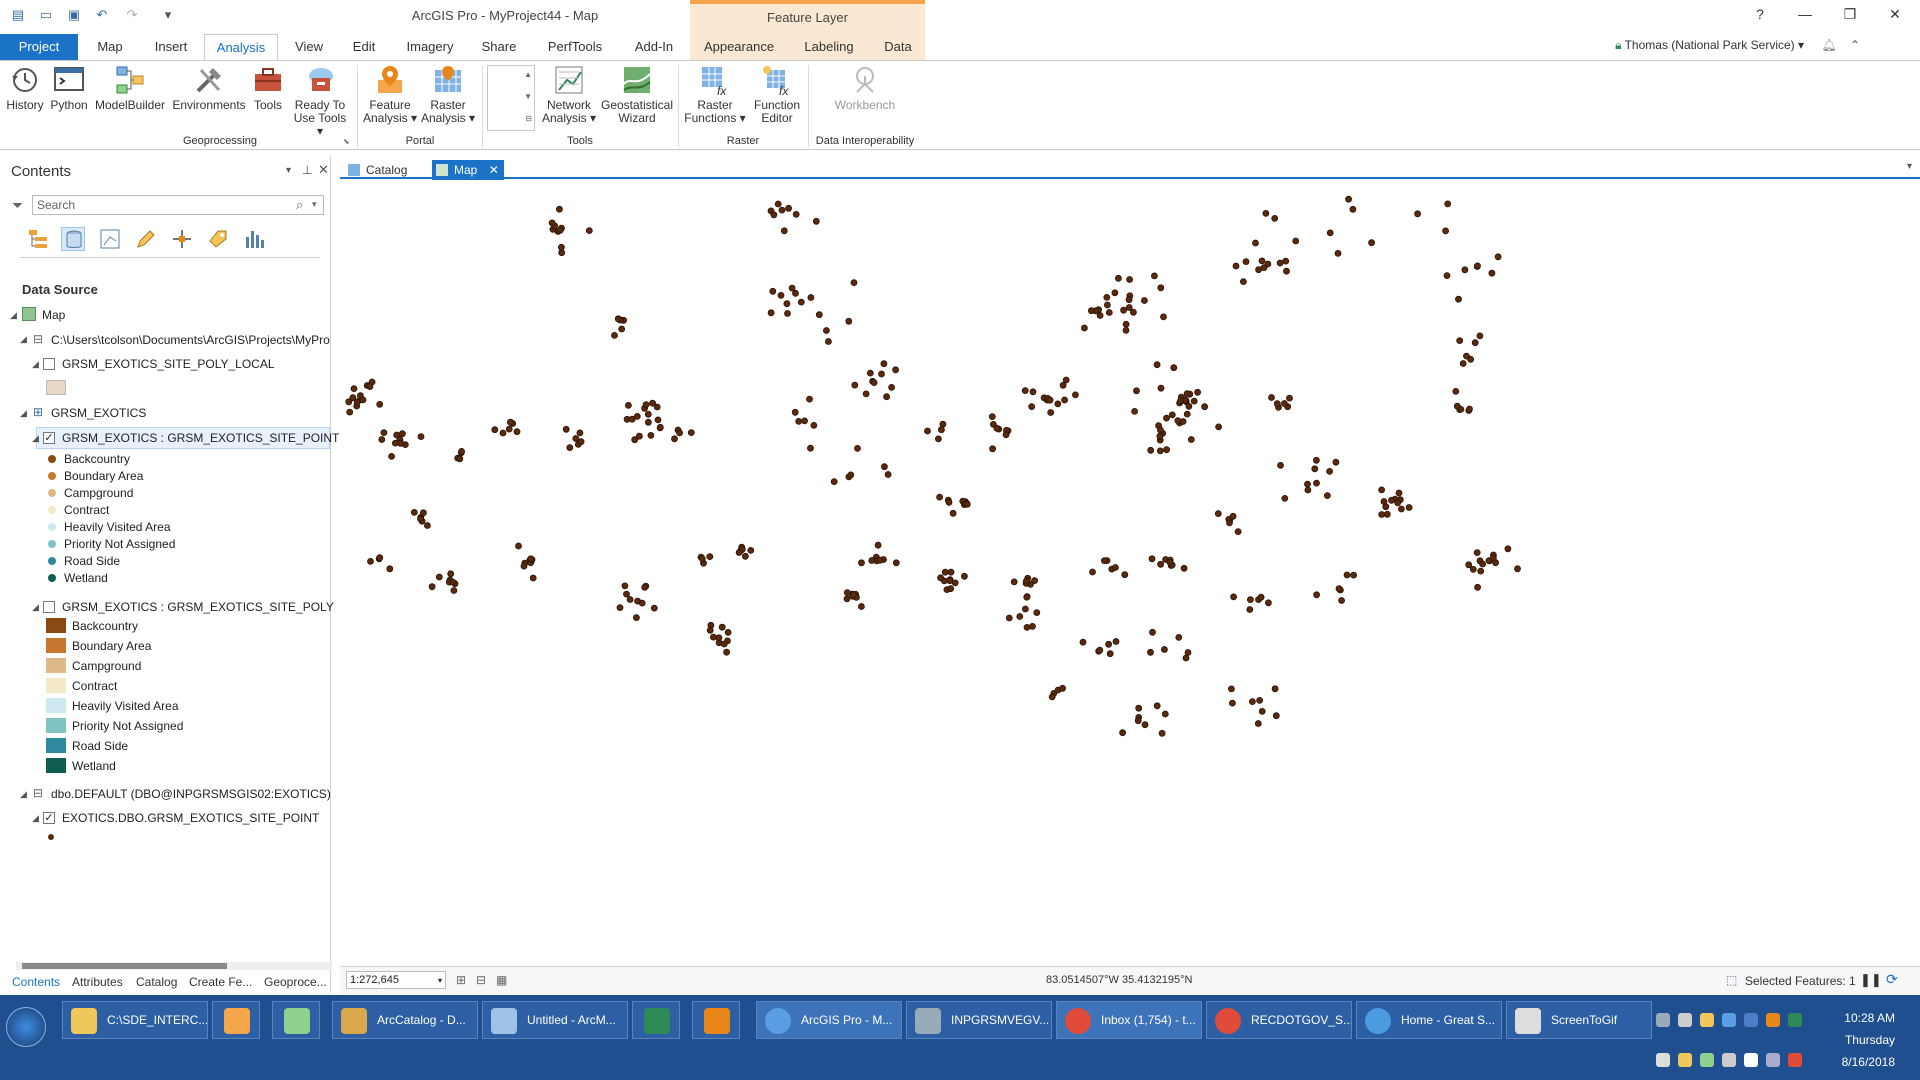 Image resolution: width=1920 pixels, height=1080 pixels. Describe the element at coordinates (198, 607) in the screenshot. I see `tree-poly-layer: GRSM_EXOTICS : GRSM_EXOTICS_SITE_POLY` at that location.